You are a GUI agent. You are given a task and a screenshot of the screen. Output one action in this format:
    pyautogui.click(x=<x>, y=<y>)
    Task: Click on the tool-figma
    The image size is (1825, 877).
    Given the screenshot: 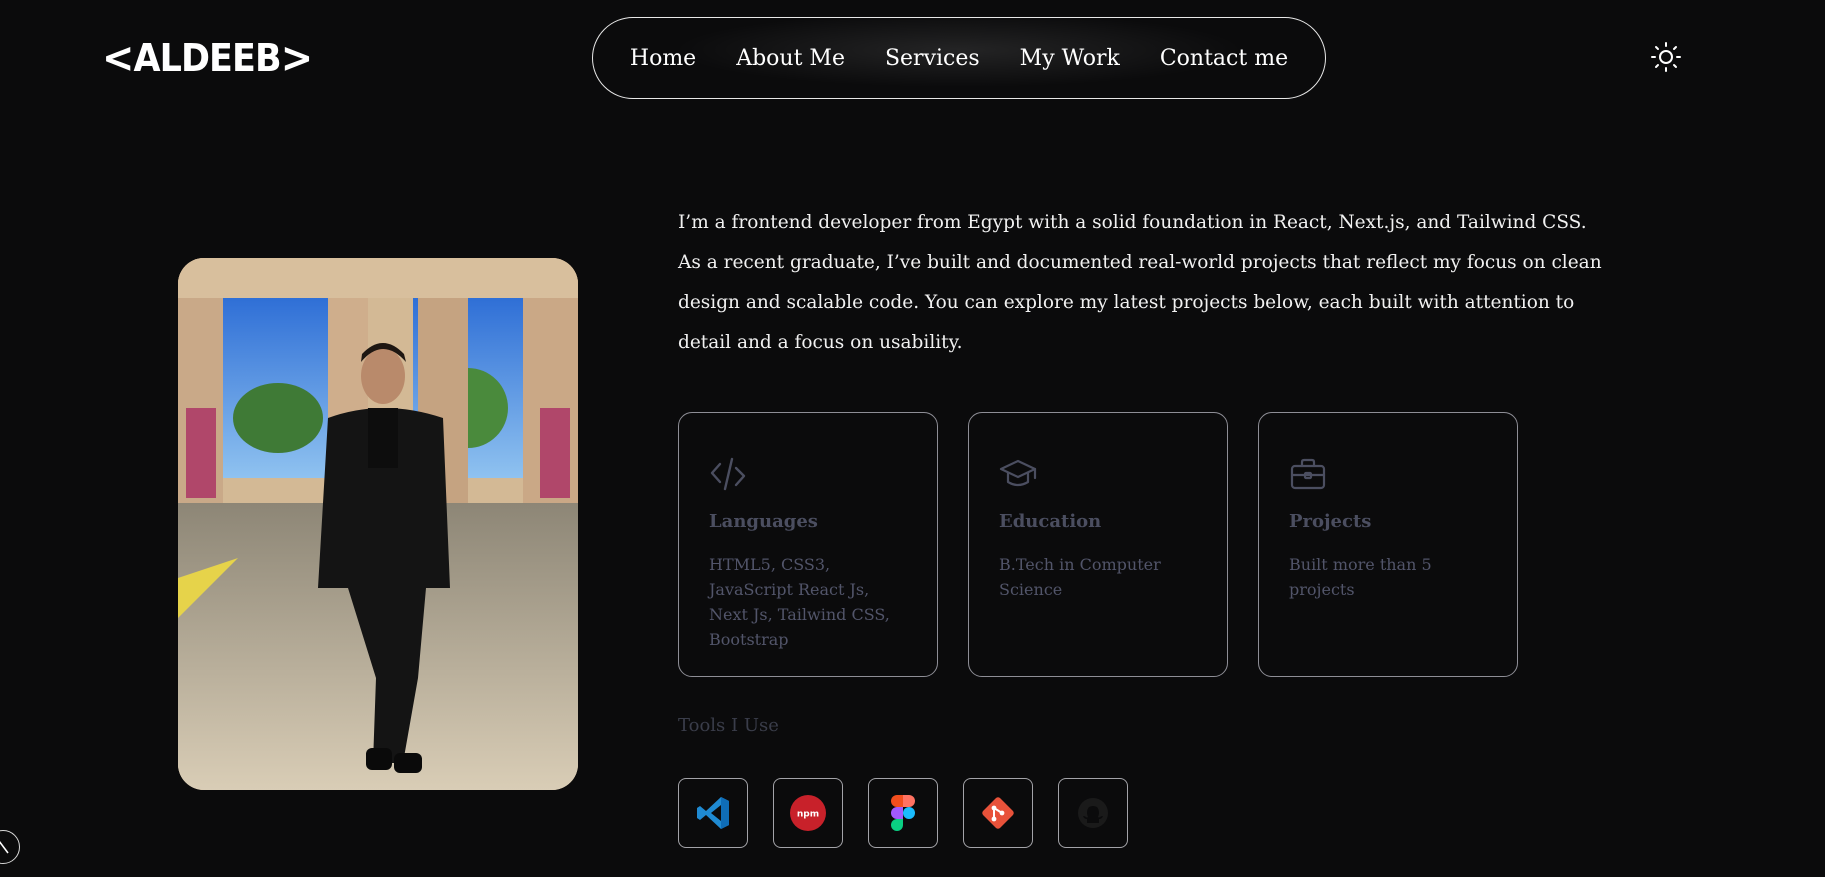 What is the action you would take?
    pyautogui.click(x=903, y=813)
    